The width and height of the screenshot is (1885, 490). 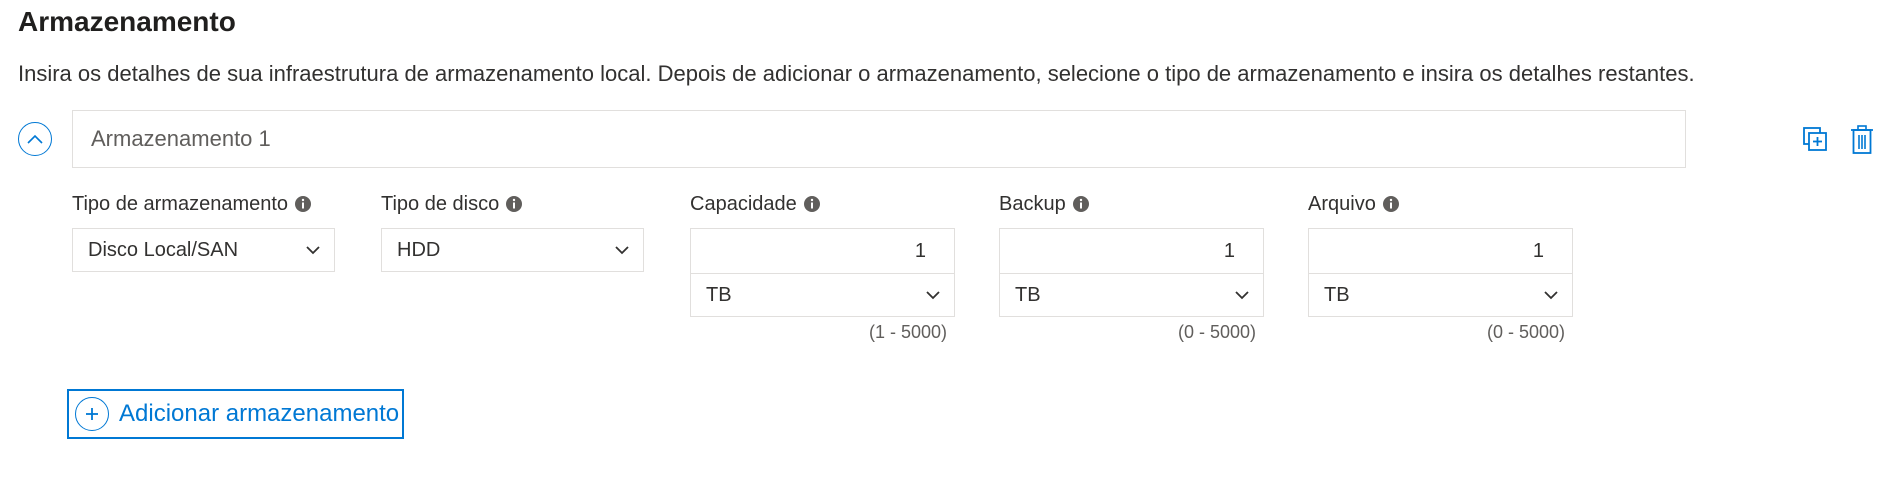 I want to click on archive-unit-select: TB, so click(x=1440, y=295).